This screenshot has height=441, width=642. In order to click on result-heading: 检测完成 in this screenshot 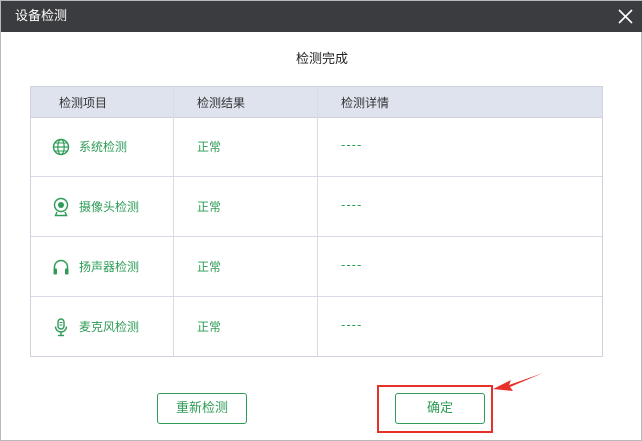, I will do `click(321, 59)`.